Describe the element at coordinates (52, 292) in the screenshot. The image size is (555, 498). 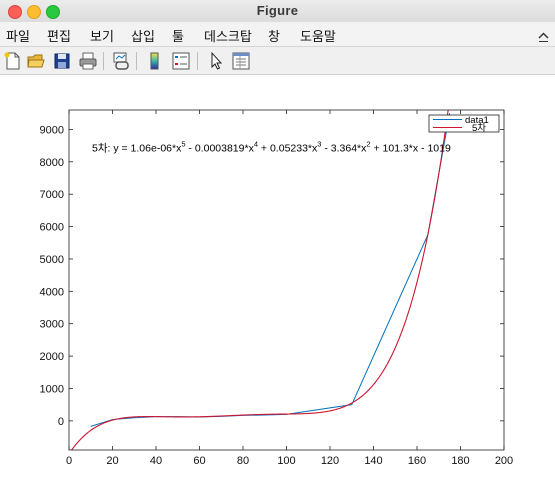
I see `y-tick-label: 4000` at that location.